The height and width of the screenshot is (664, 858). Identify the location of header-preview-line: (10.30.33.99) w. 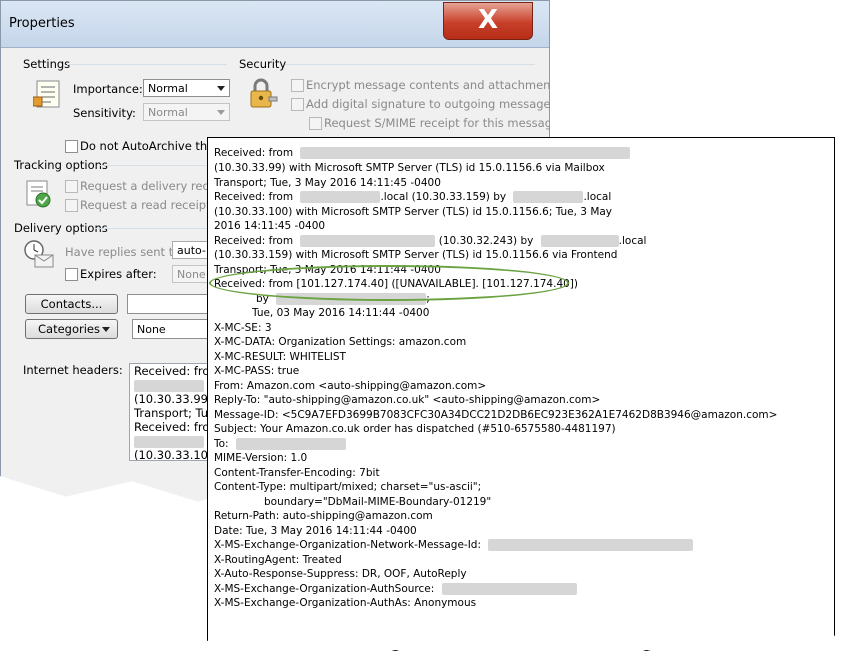
(172, 399).